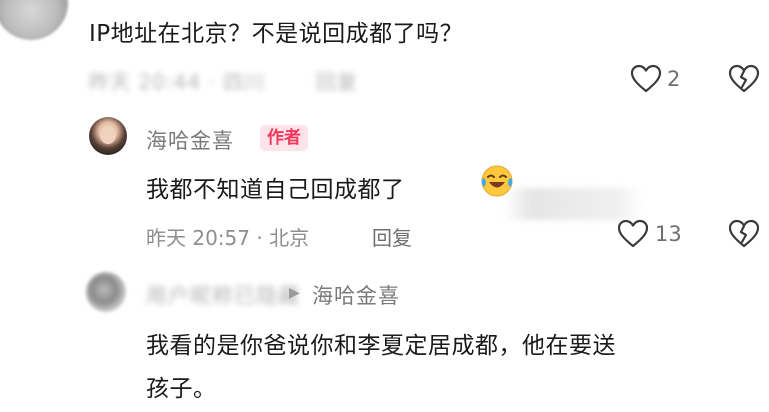 This screenshot has height=412, width=769. What do you see at coordinates (190, 140) in the screenshot?
I see `username: 海哈金喜` at bounding box center [190, 140].